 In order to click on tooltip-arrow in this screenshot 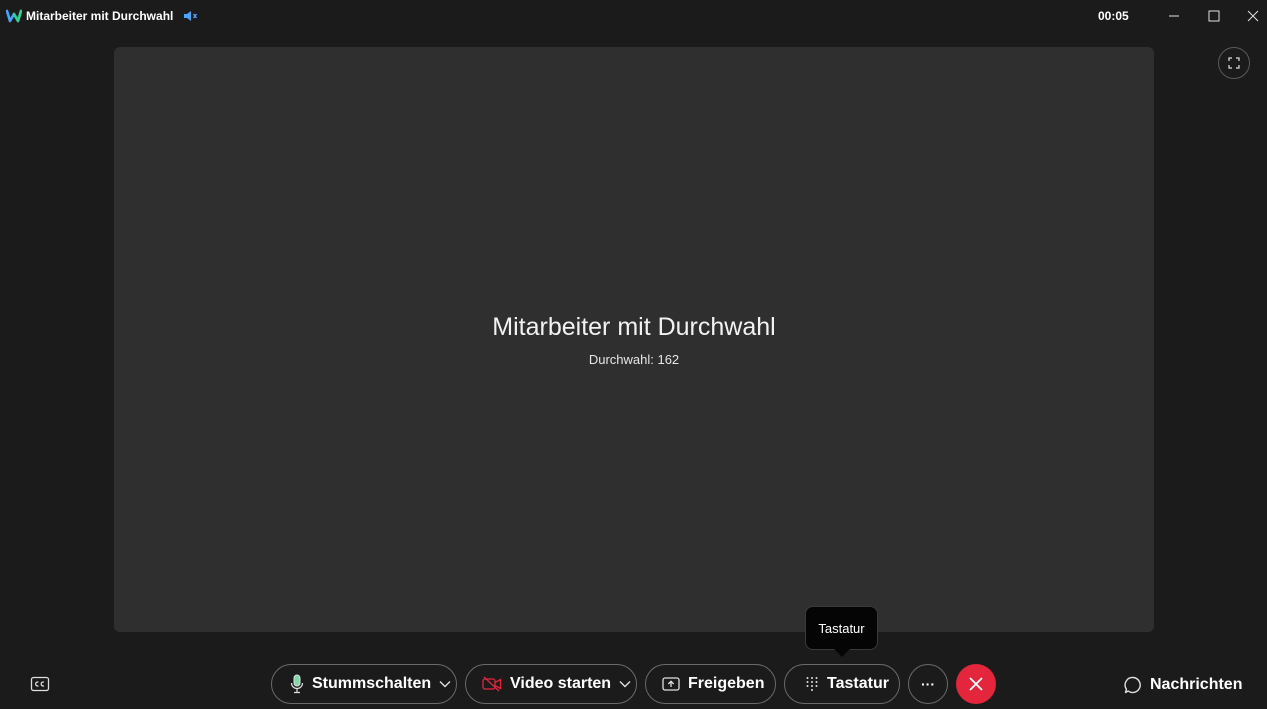, I will do `click(842, 653)`.